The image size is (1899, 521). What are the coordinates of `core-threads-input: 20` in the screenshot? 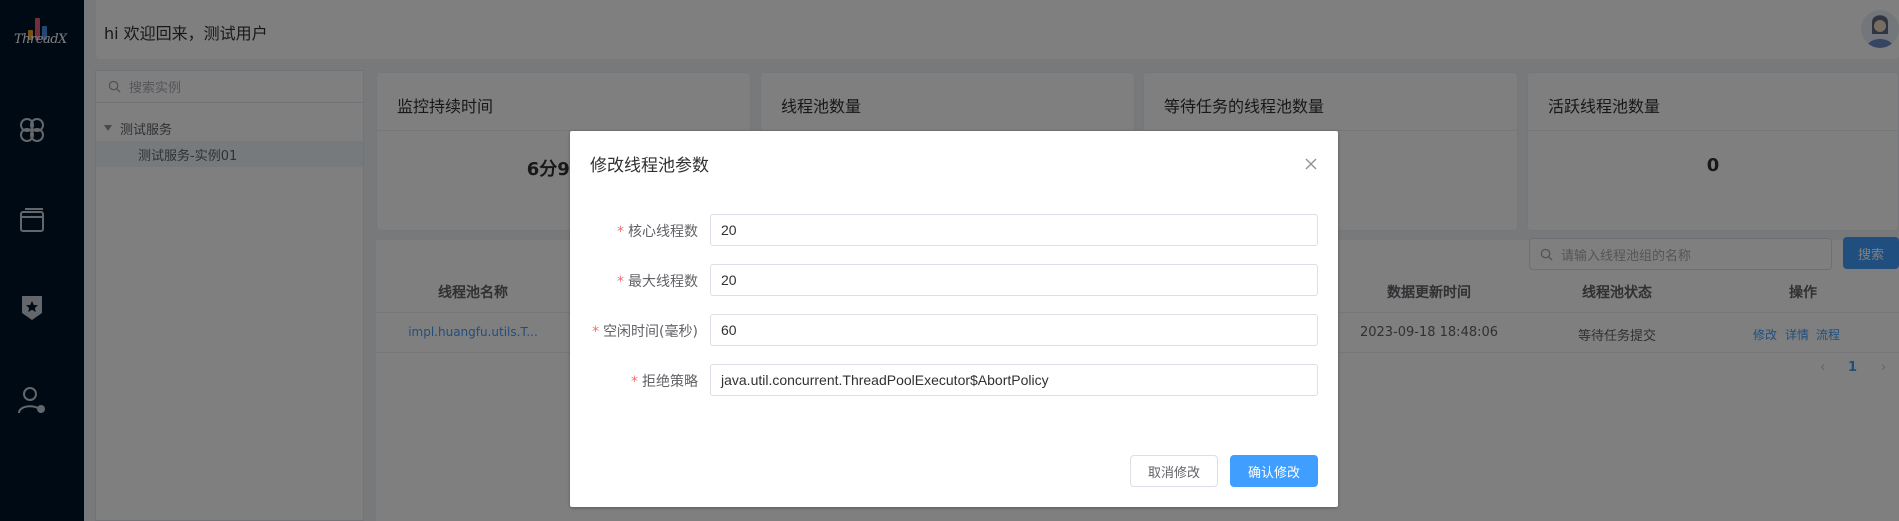 It's located at (1014, 230).